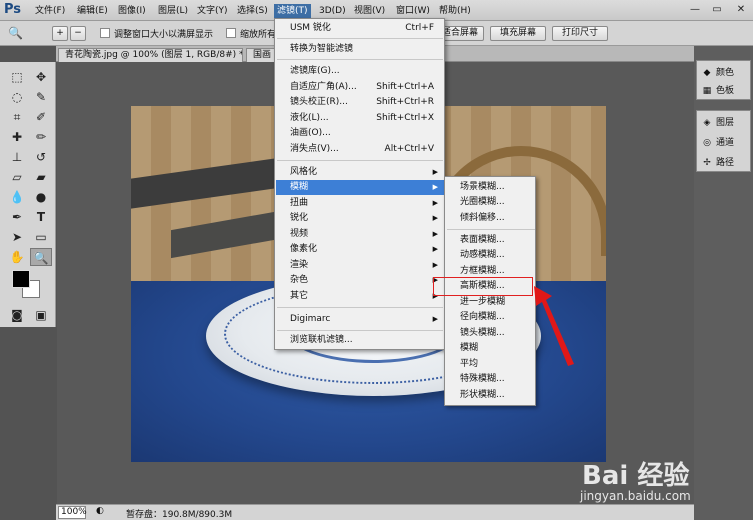  I want to click on panel-swatches: ▦ 色板, so click(726, 91).